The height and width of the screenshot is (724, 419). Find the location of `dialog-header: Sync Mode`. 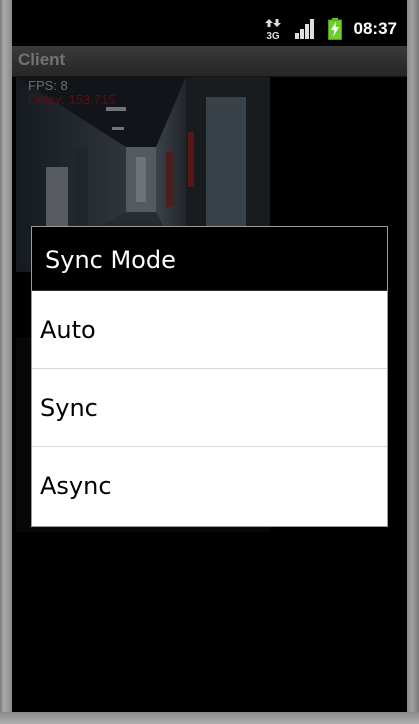

dialog-header: Sync Mode is located at coordinates (209, 259).